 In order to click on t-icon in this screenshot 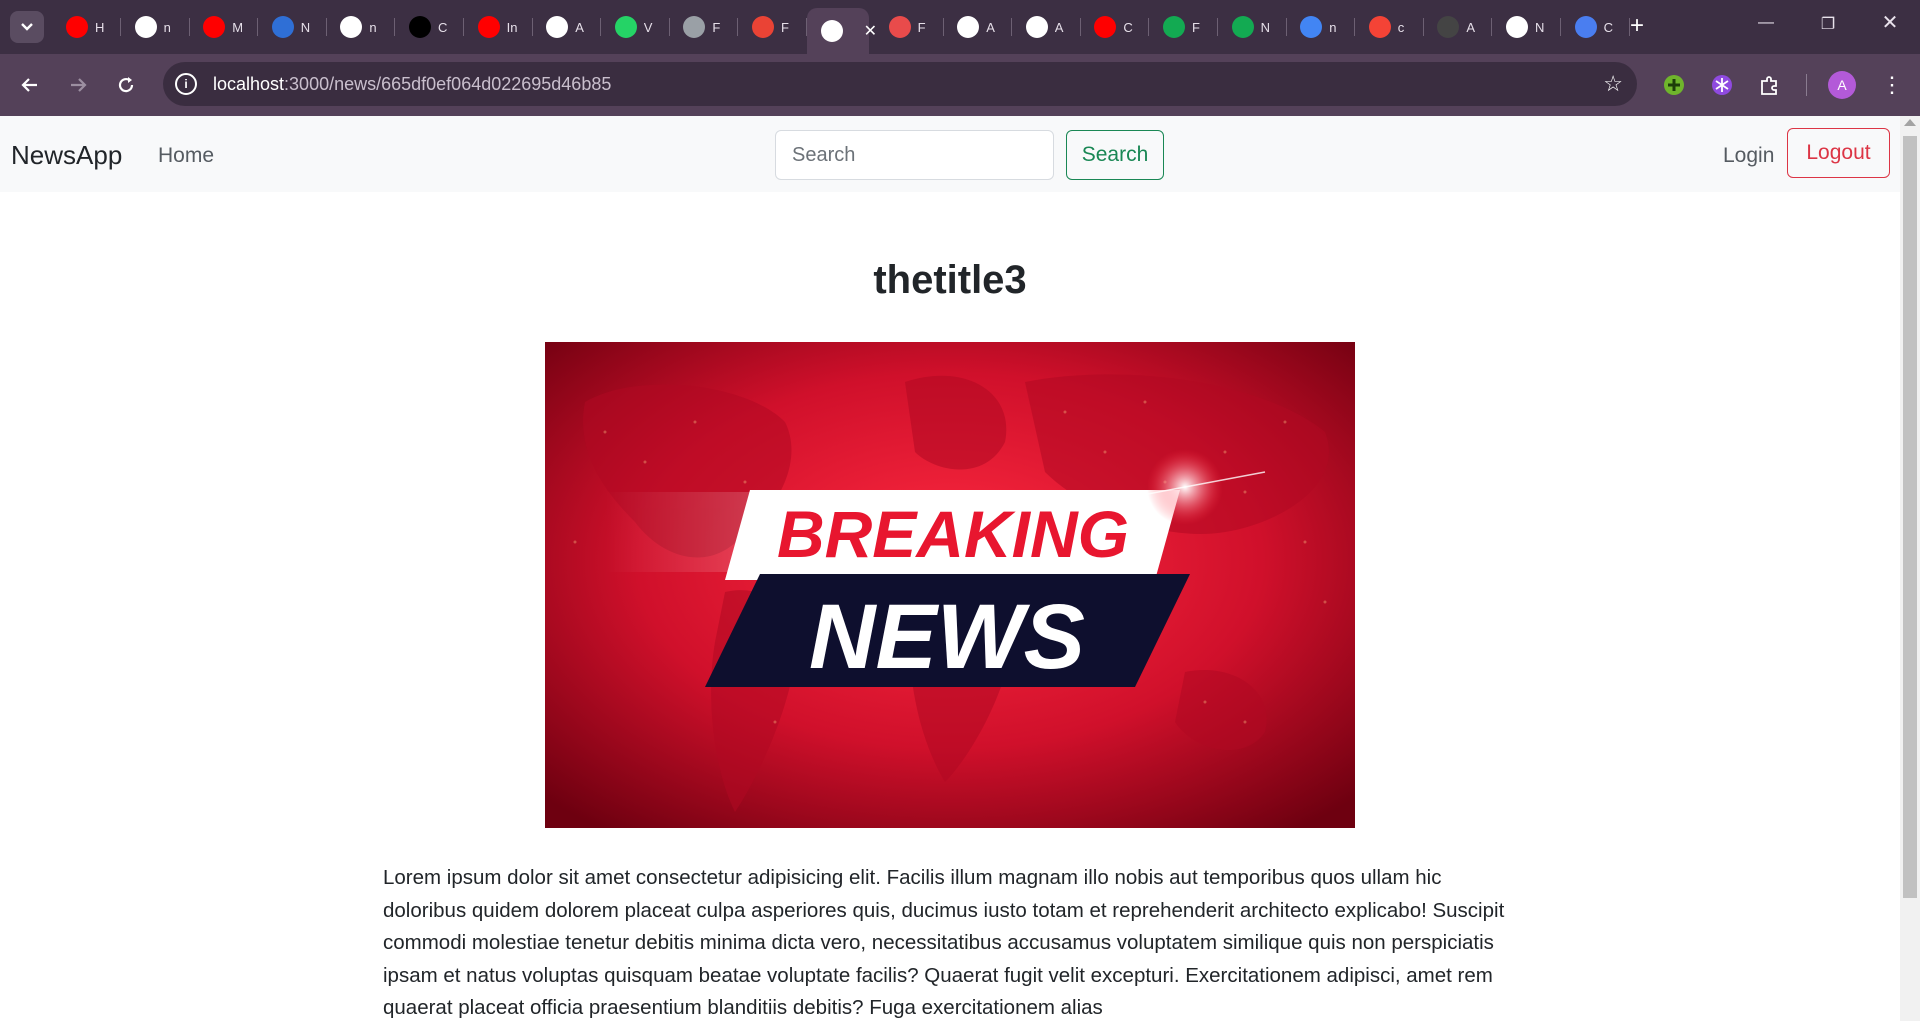, I will do `click(282, 27)`.